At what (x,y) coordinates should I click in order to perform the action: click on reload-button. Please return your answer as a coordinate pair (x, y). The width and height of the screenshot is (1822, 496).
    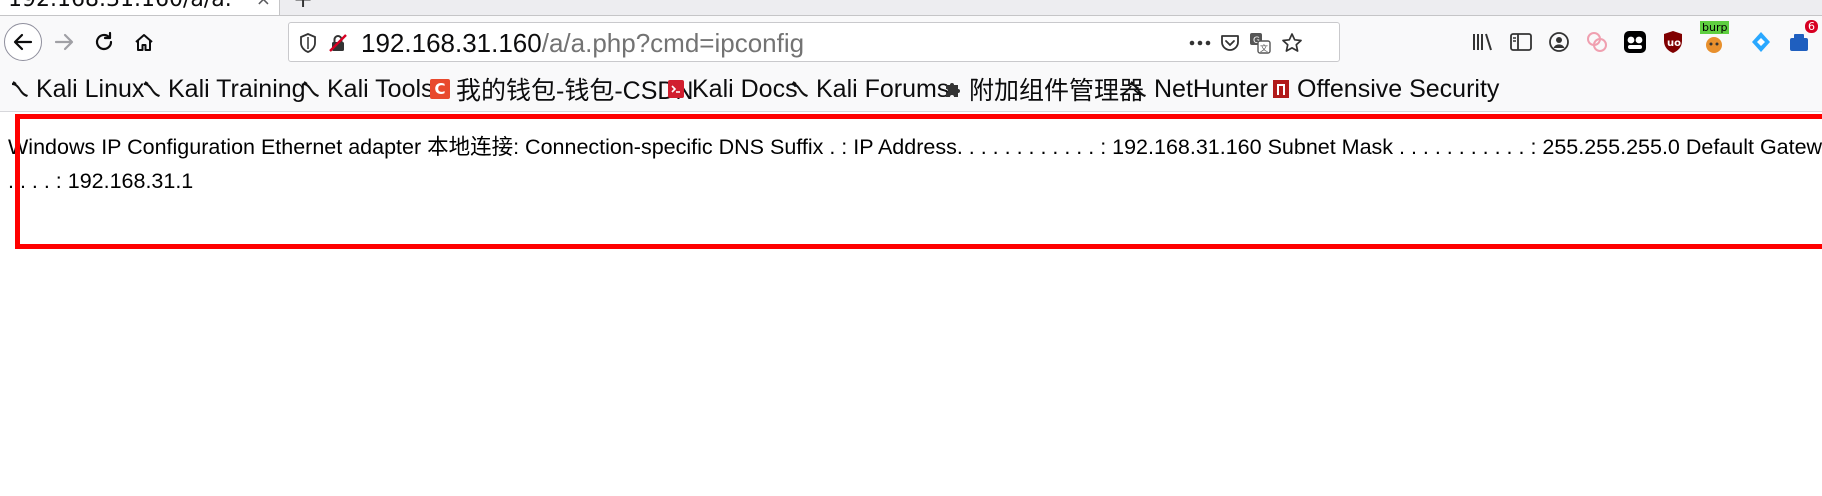
    Looking at the image, I should click on (104, 42).